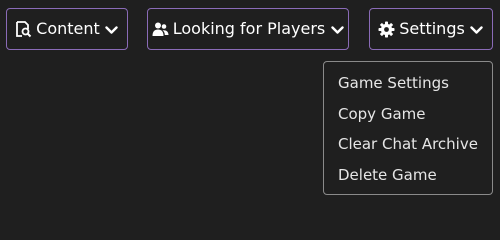  What do you see at coordinates (23, 29) in the screenshot?
I see `search-document-icon` at bounding box center [23, 29].